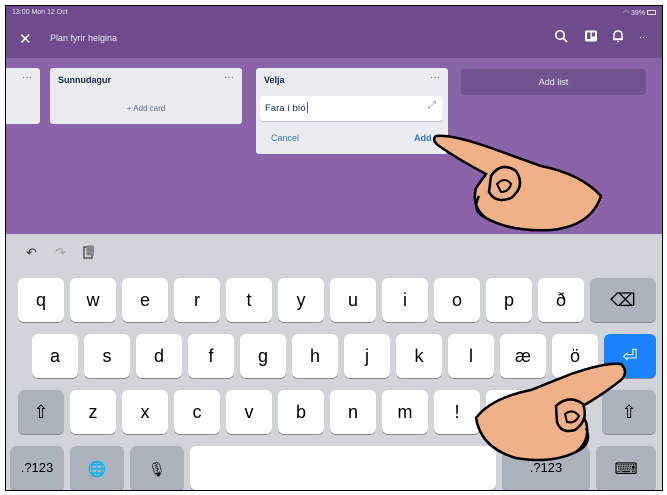 This screenshot has height=495, width=667. What do you see at coordinates (41, 300) in the screenshot?
I see `key-q: q` at bounding box center [41, 300].